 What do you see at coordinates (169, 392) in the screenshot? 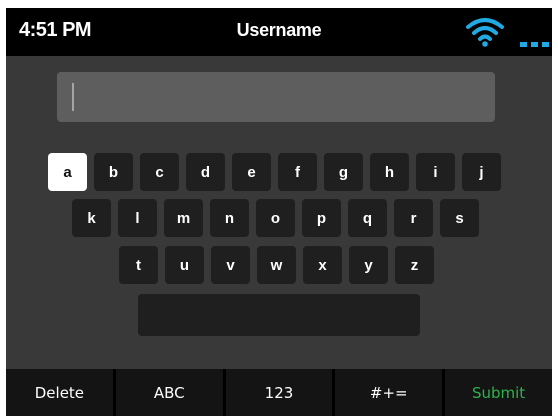
I see `abc-softkey: ABC` at bounding box center [169, 392].